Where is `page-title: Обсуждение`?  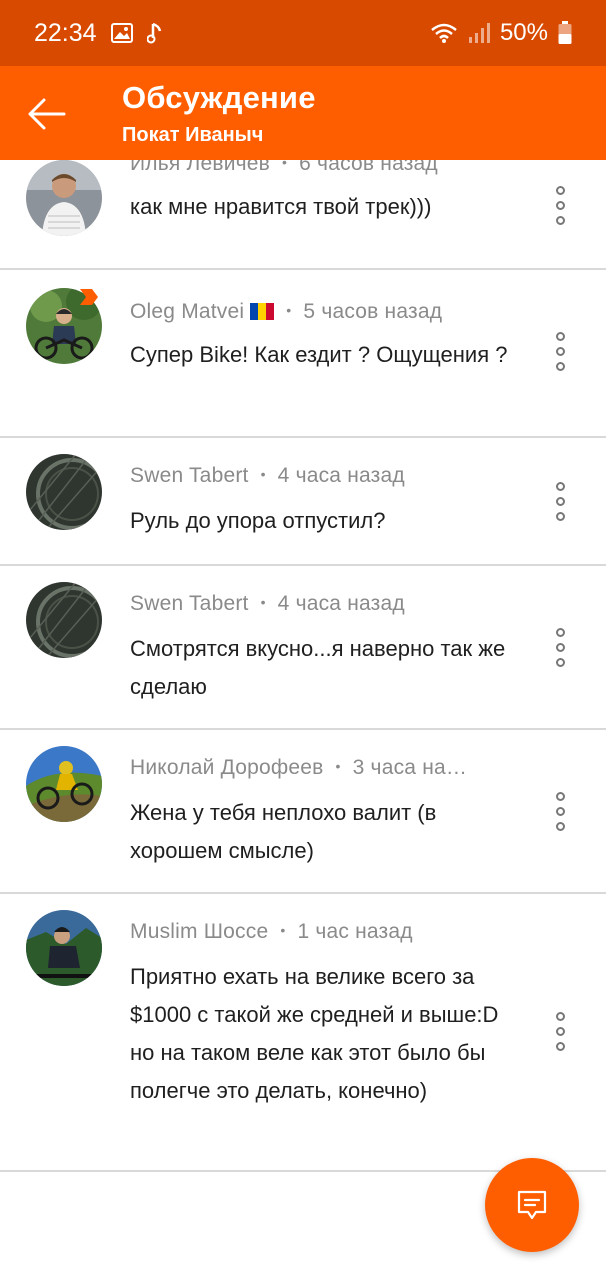 page-title: Обсуждение is located at coordinates (219, 97).